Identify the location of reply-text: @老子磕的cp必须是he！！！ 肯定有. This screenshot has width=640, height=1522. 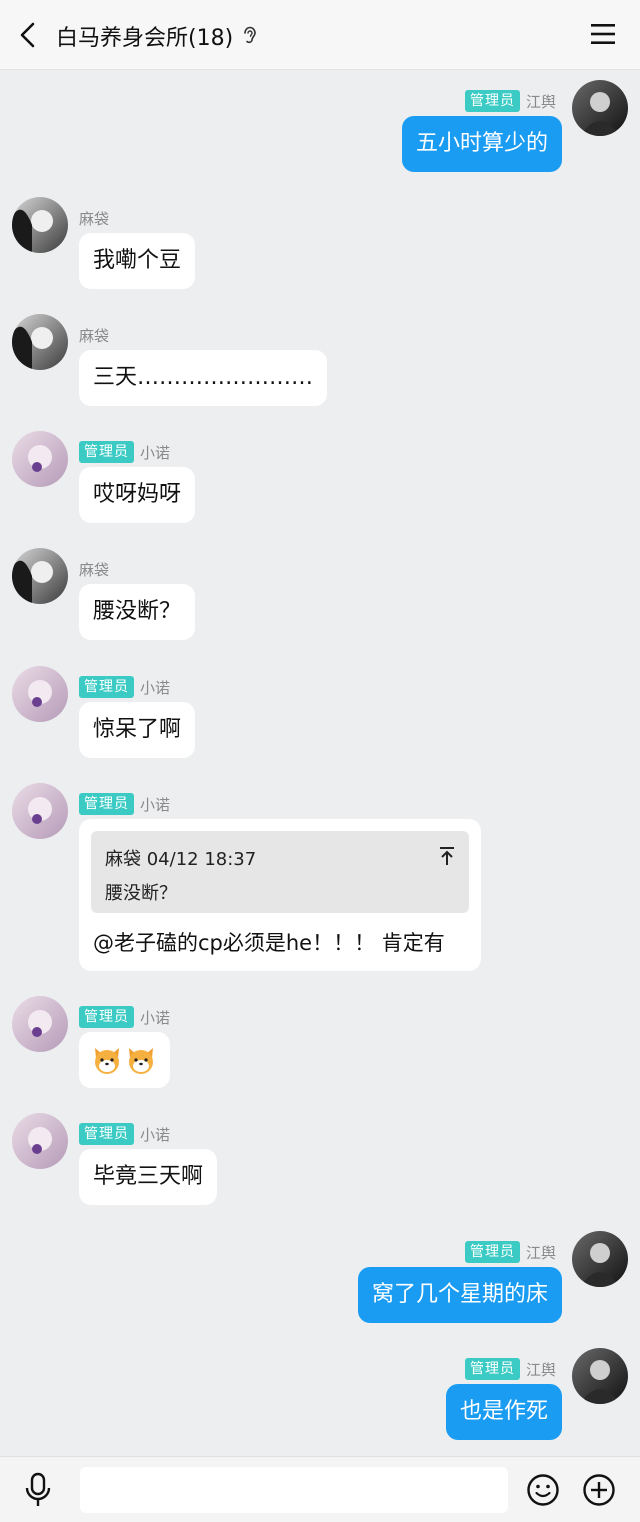
(269, 943).